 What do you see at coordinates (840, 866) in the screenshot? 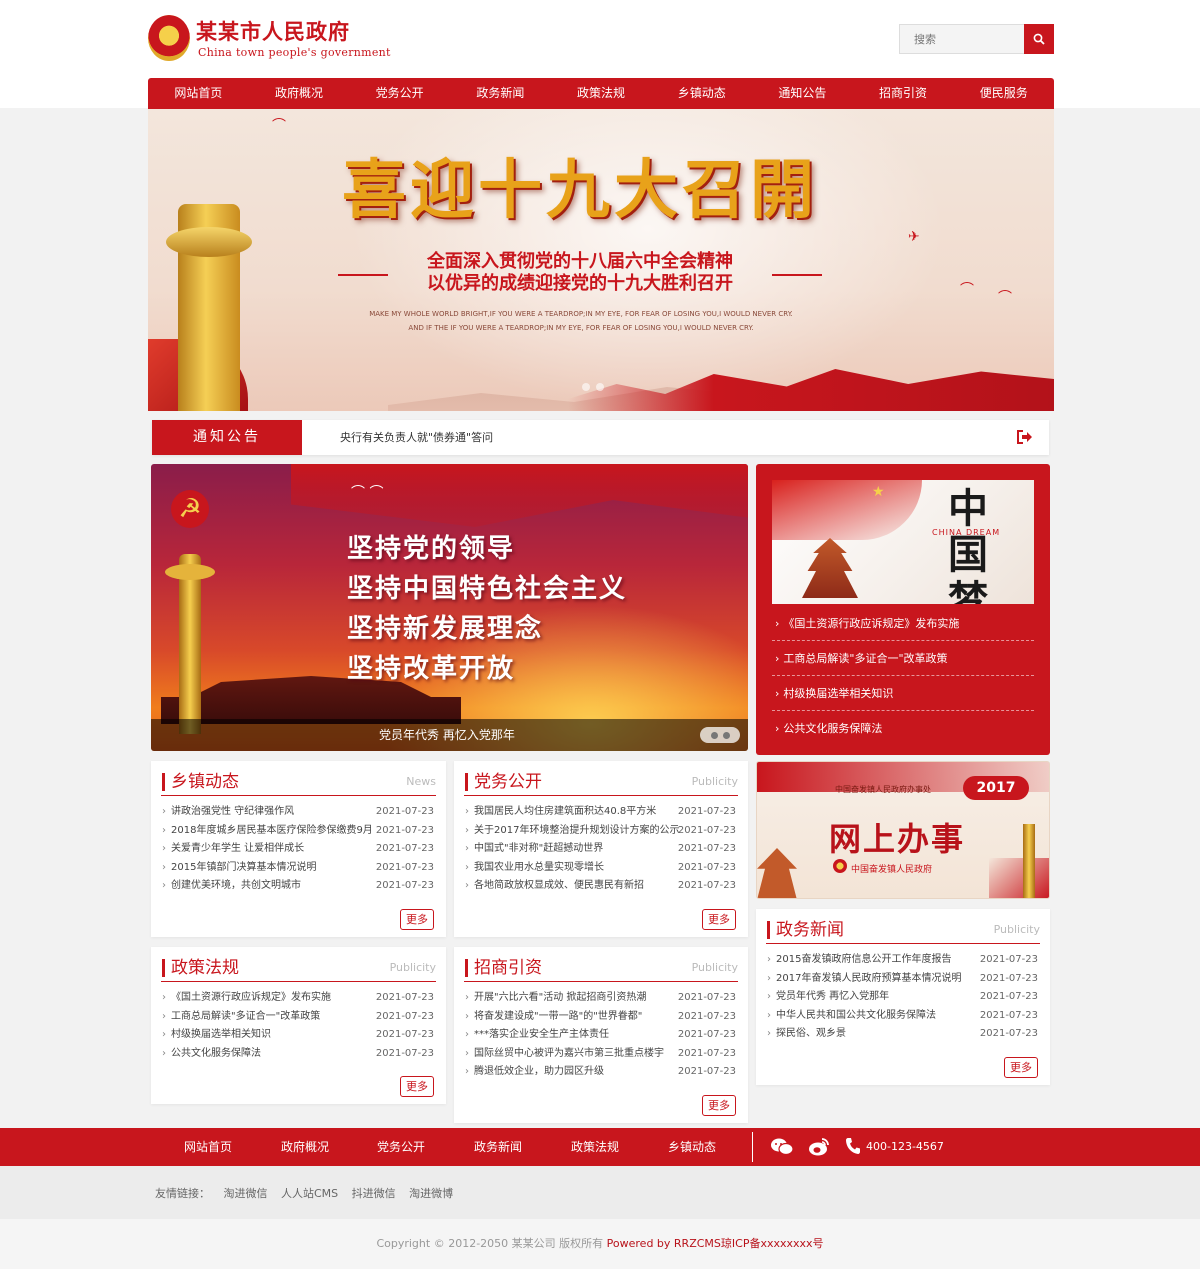
I see `national-emblem-icon` at bounding box center [840, 866].